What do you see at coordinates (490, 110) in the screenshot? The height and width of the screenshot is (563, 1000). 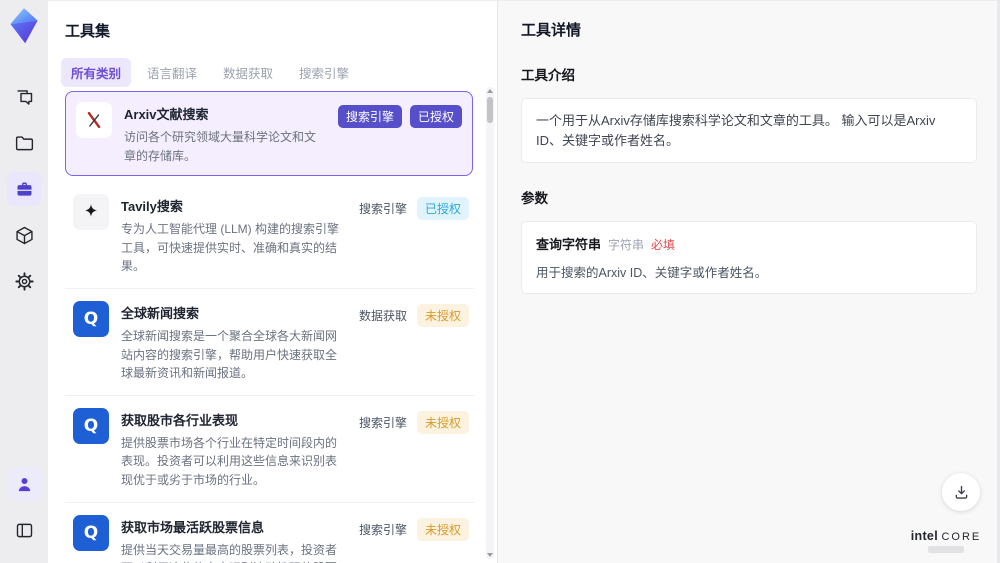 I see `scrollbar-thumb` at bounding box center [490, 110].